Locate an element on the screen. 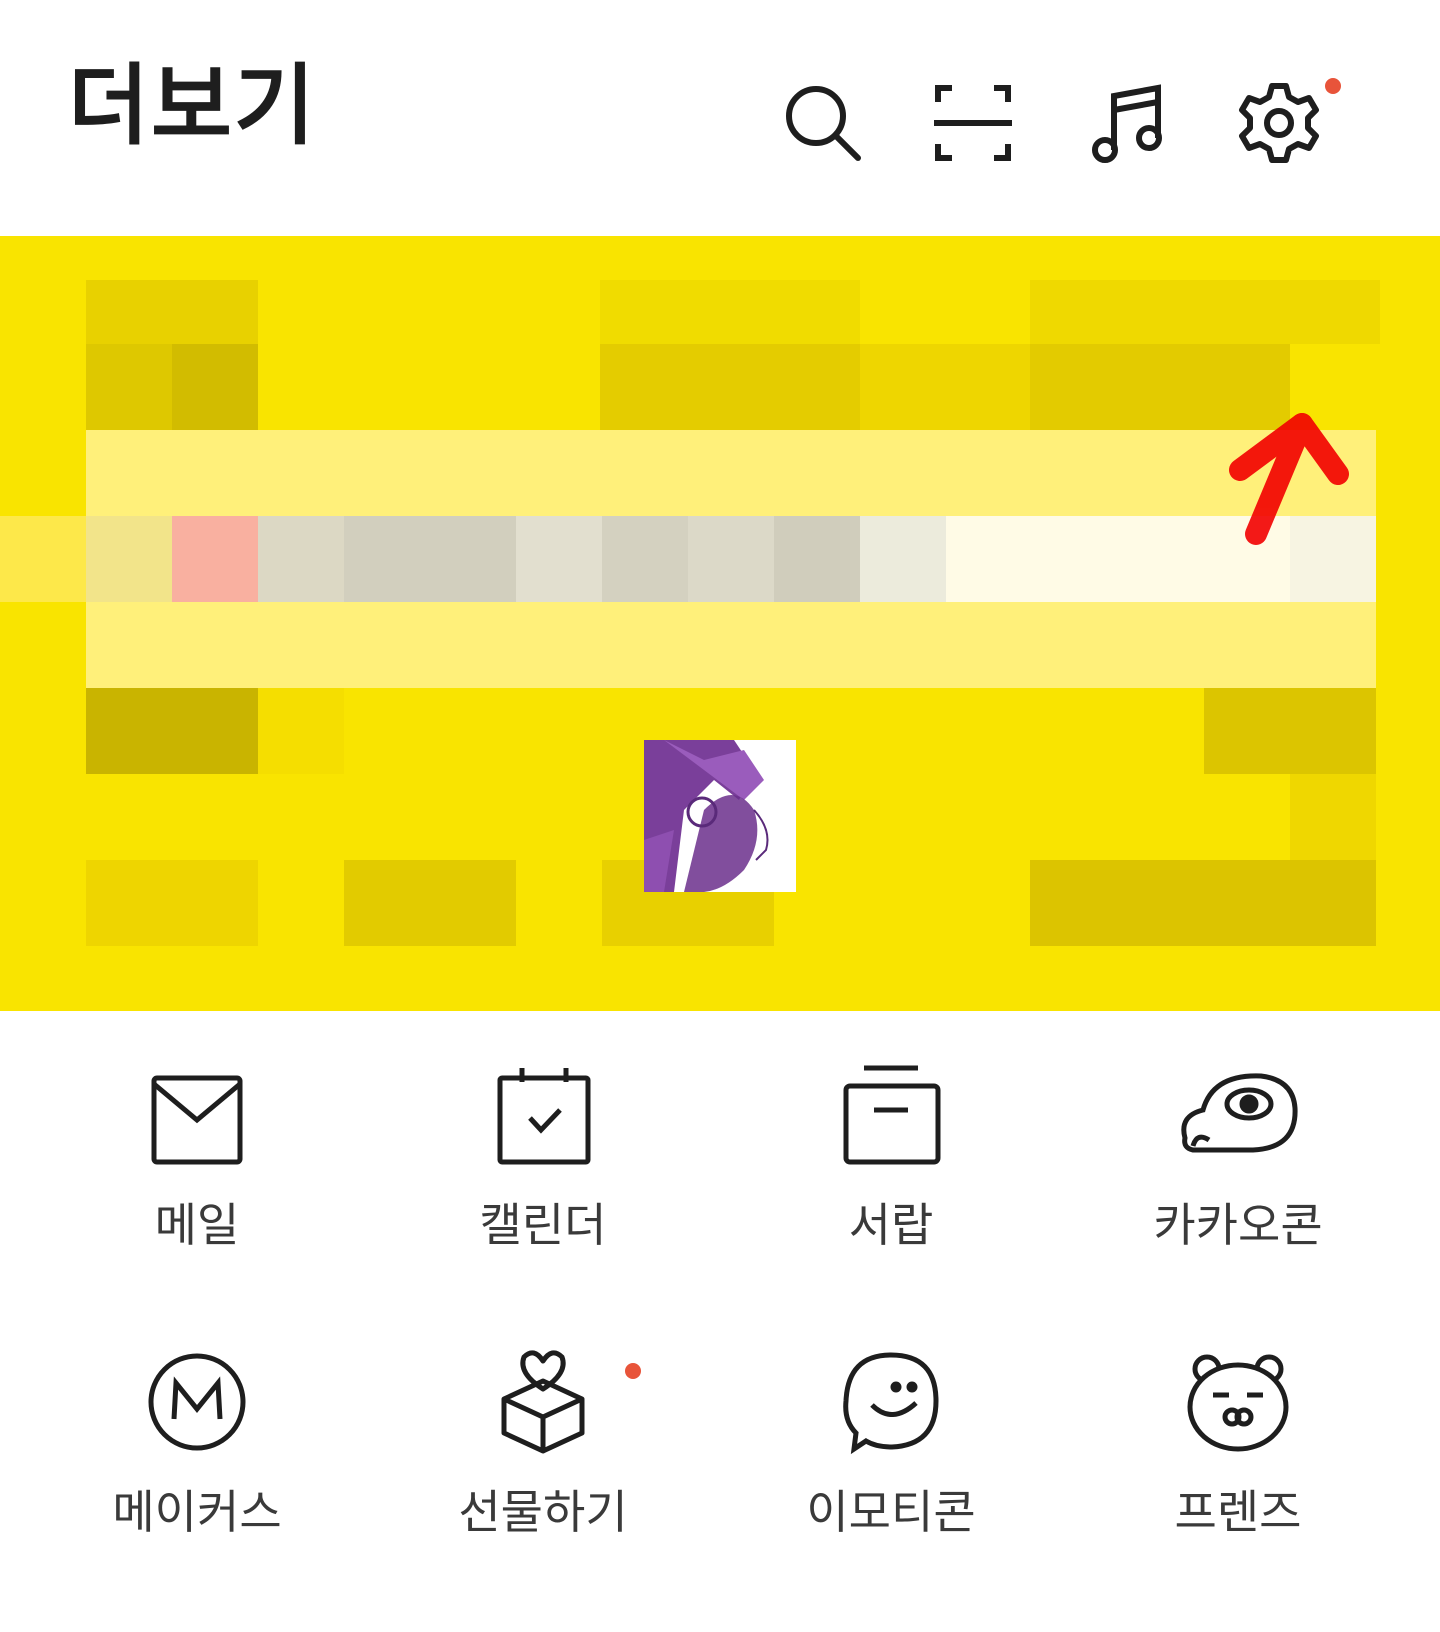 This screenshot has width=1440, height=1632. friends-icon is located at coordinates (1238, 1402).